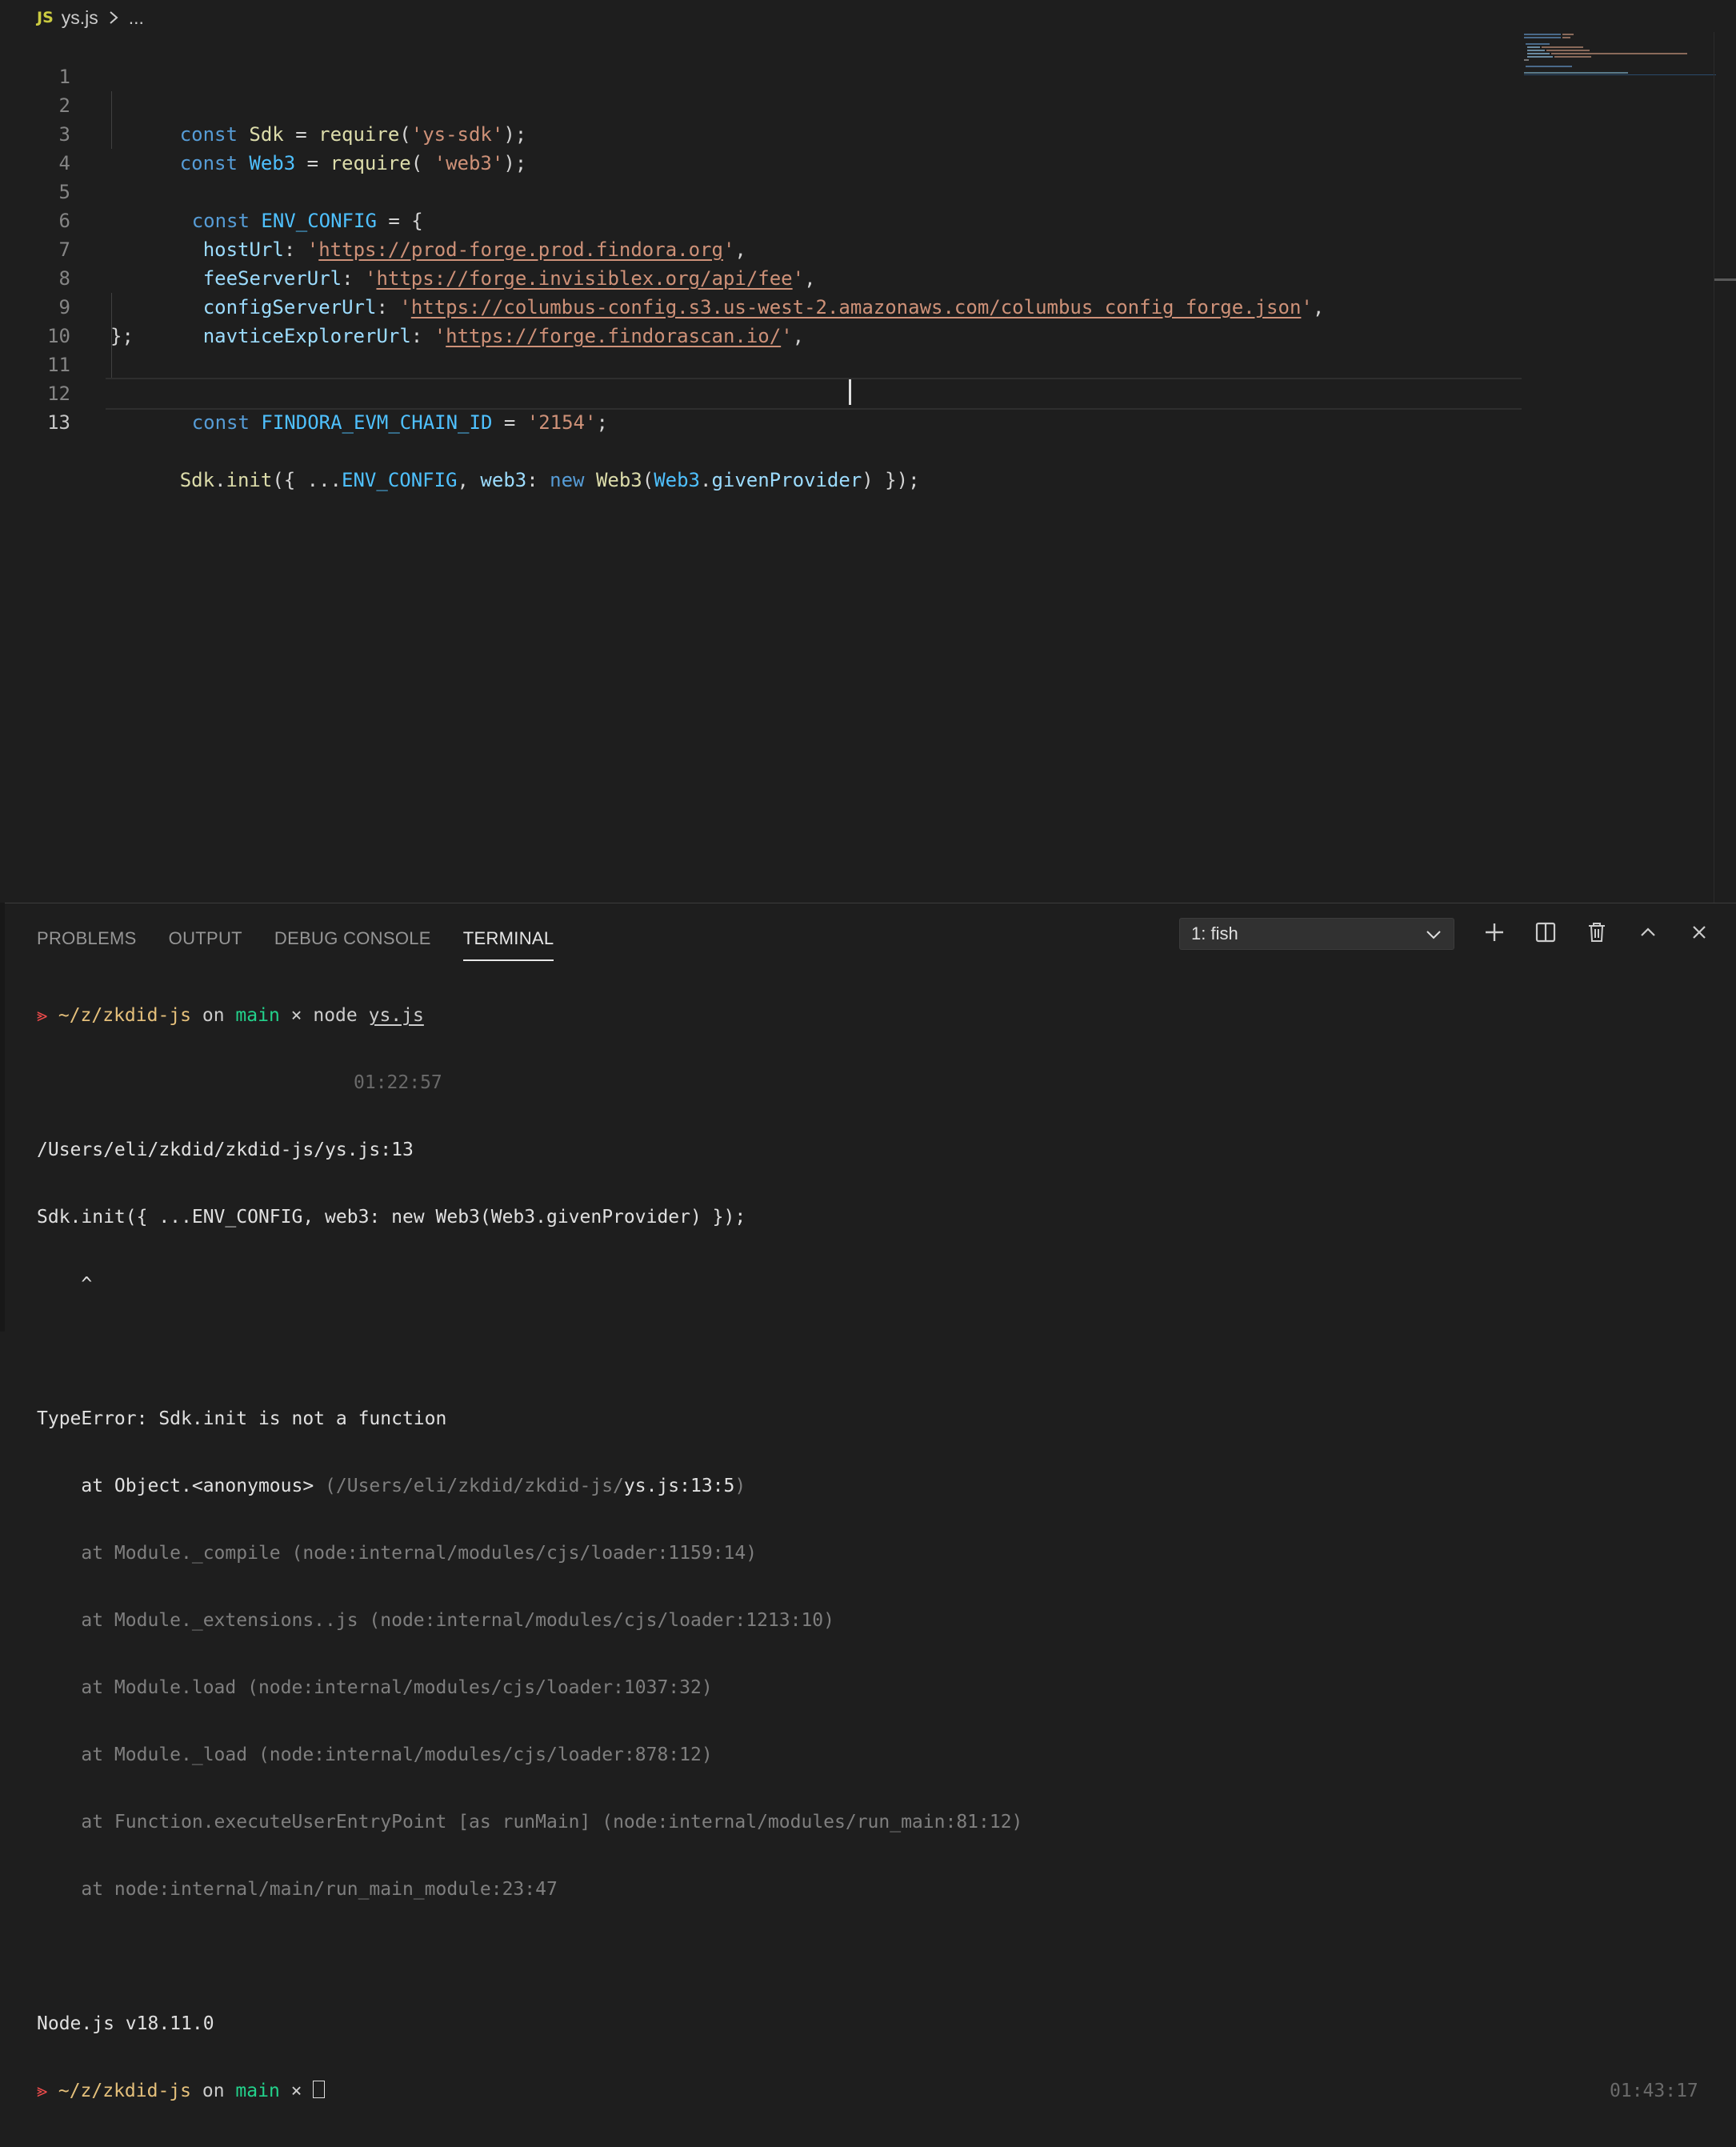 Image resolution: width=1736 pixels, height=2147 pixels. I want to click on punctuation: ,, so click(469, 480).